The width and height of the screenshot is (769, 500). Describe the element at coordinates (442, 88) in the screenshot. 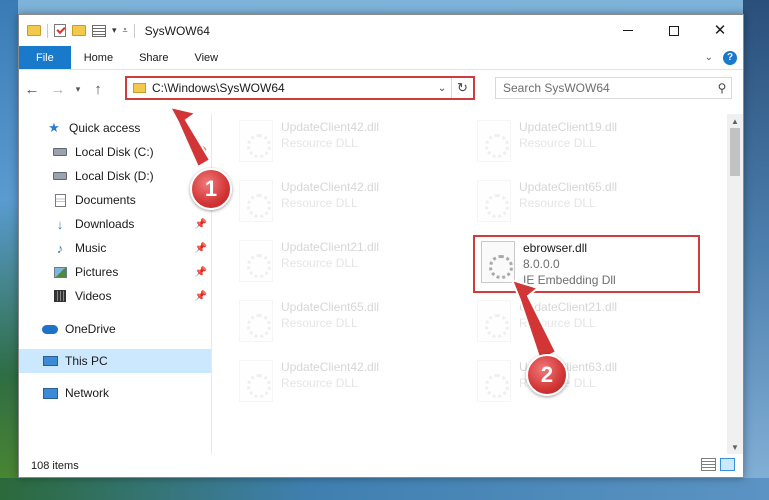

I see `chevron-down-icon: ⌄` at that location.